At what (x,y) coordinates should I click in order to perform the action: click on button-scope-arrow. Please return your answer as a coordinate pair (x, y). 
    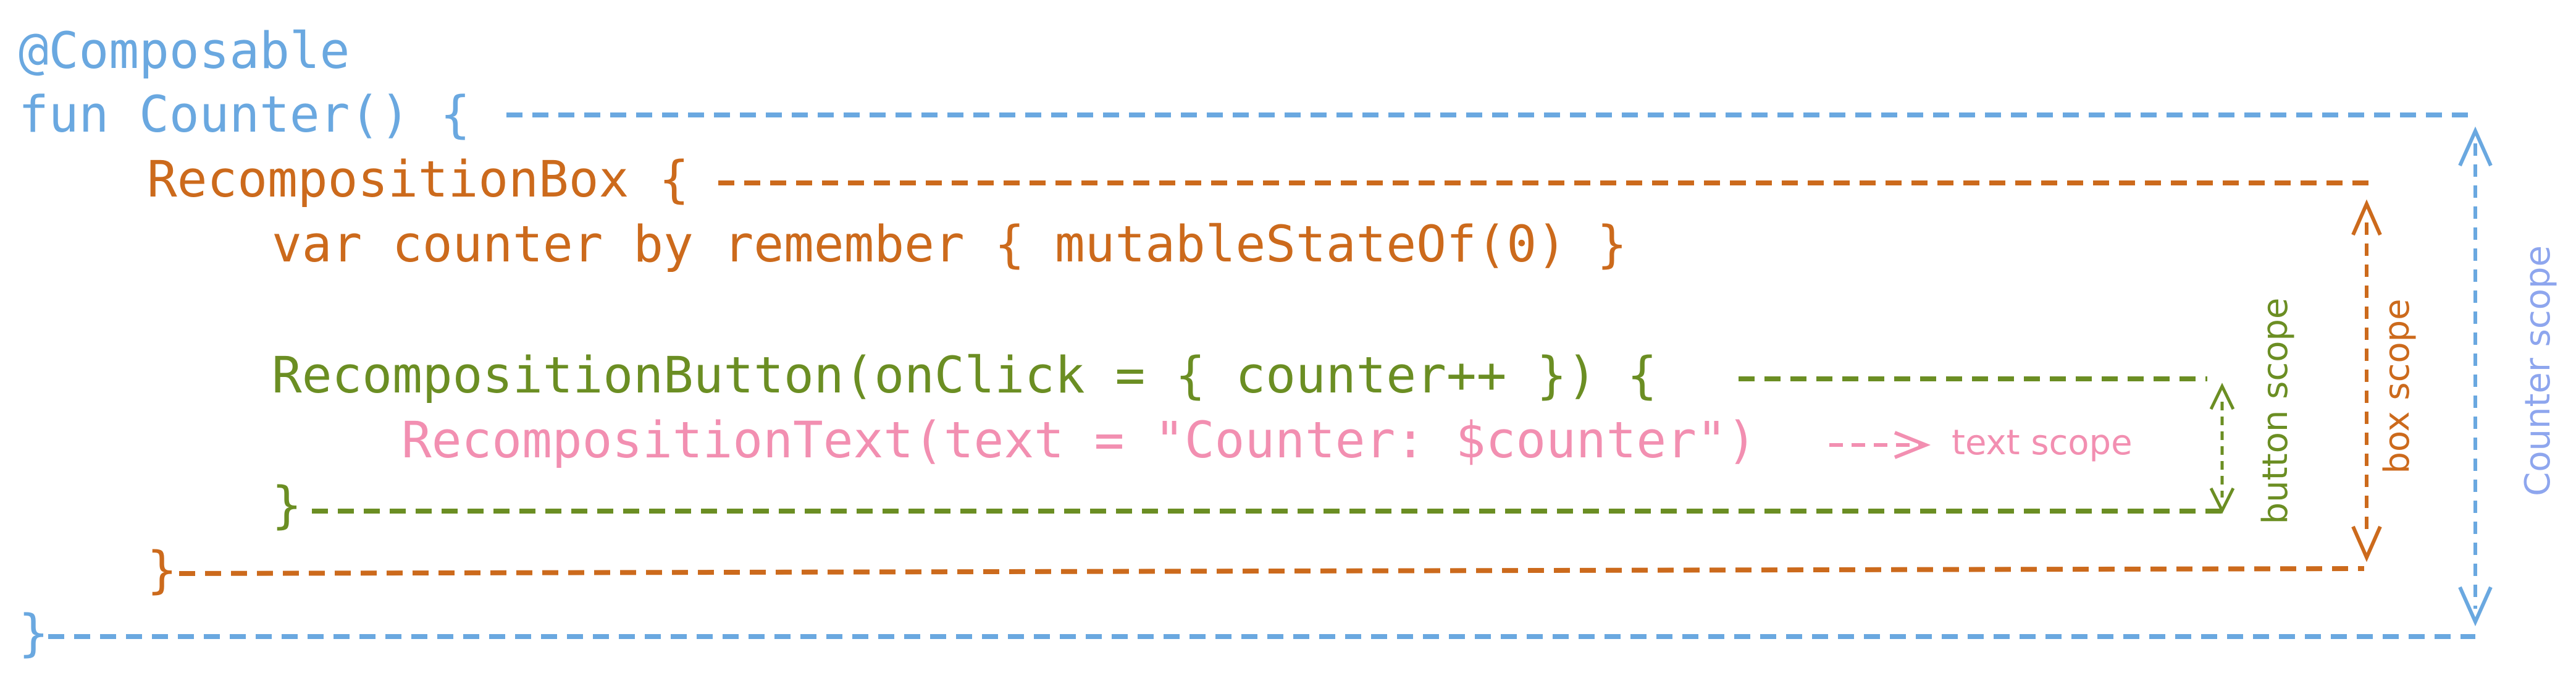
    Looking at the image, I should click on (2222, 448).